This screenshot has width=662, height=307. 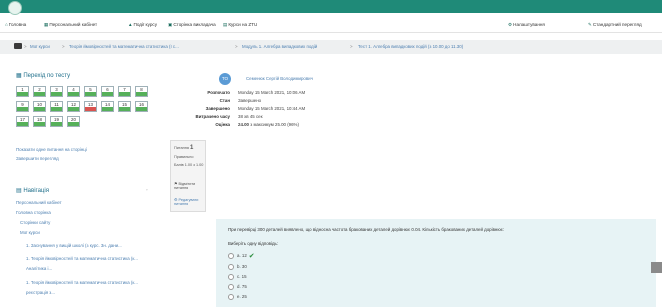 What do you see at coordinates (189, 165) in the screenshot?
I see `question-marks: Балів 1.00 з 1.00` at bounding box center [189, 165].